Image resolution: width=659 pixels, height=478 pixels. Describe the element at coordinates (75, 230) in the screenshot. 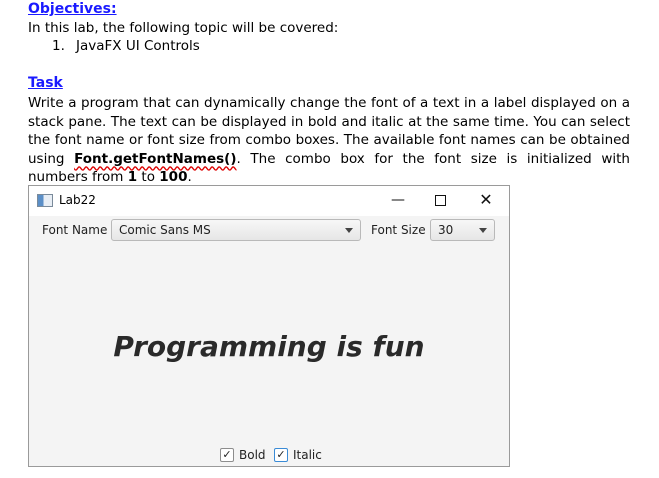

I see `font-name-label: Font Name` at that location.